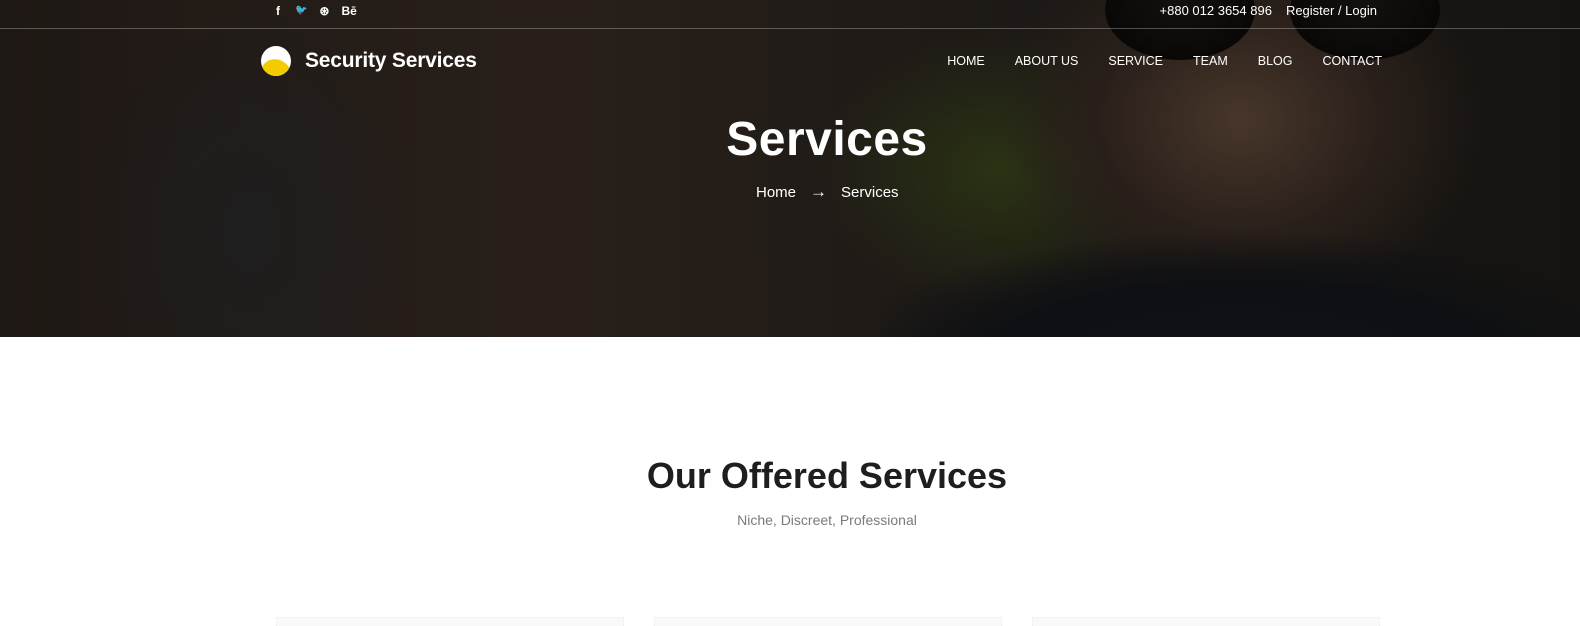 The height and width of the screenshot is (626, 1580). I want to click on nav-contact: CONTACT, so click(1353, 61).